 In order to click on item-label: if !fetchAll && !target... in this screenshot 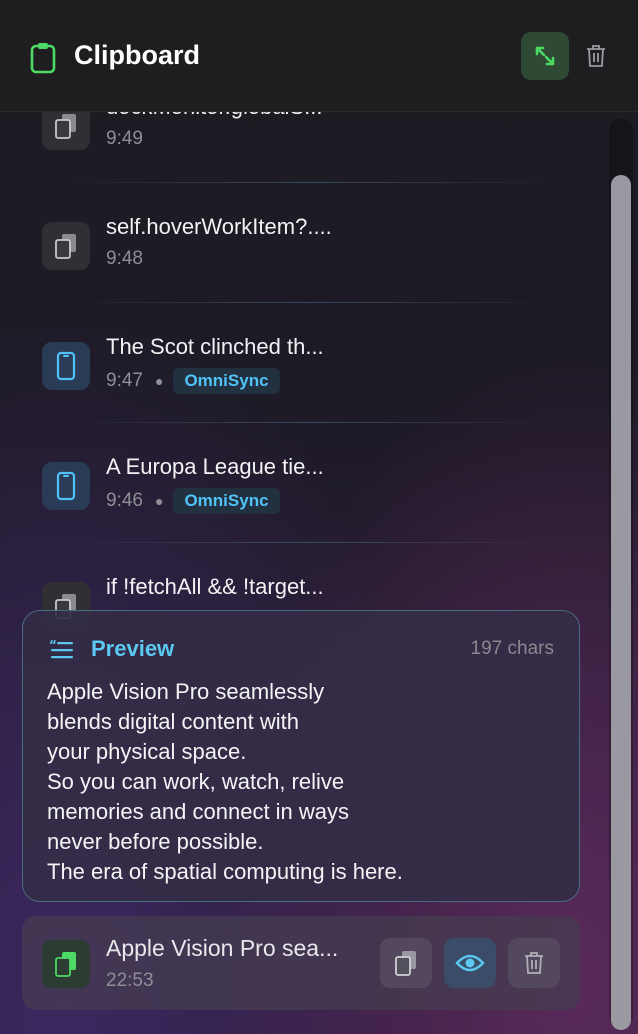, I will do `click(215, 586)`.